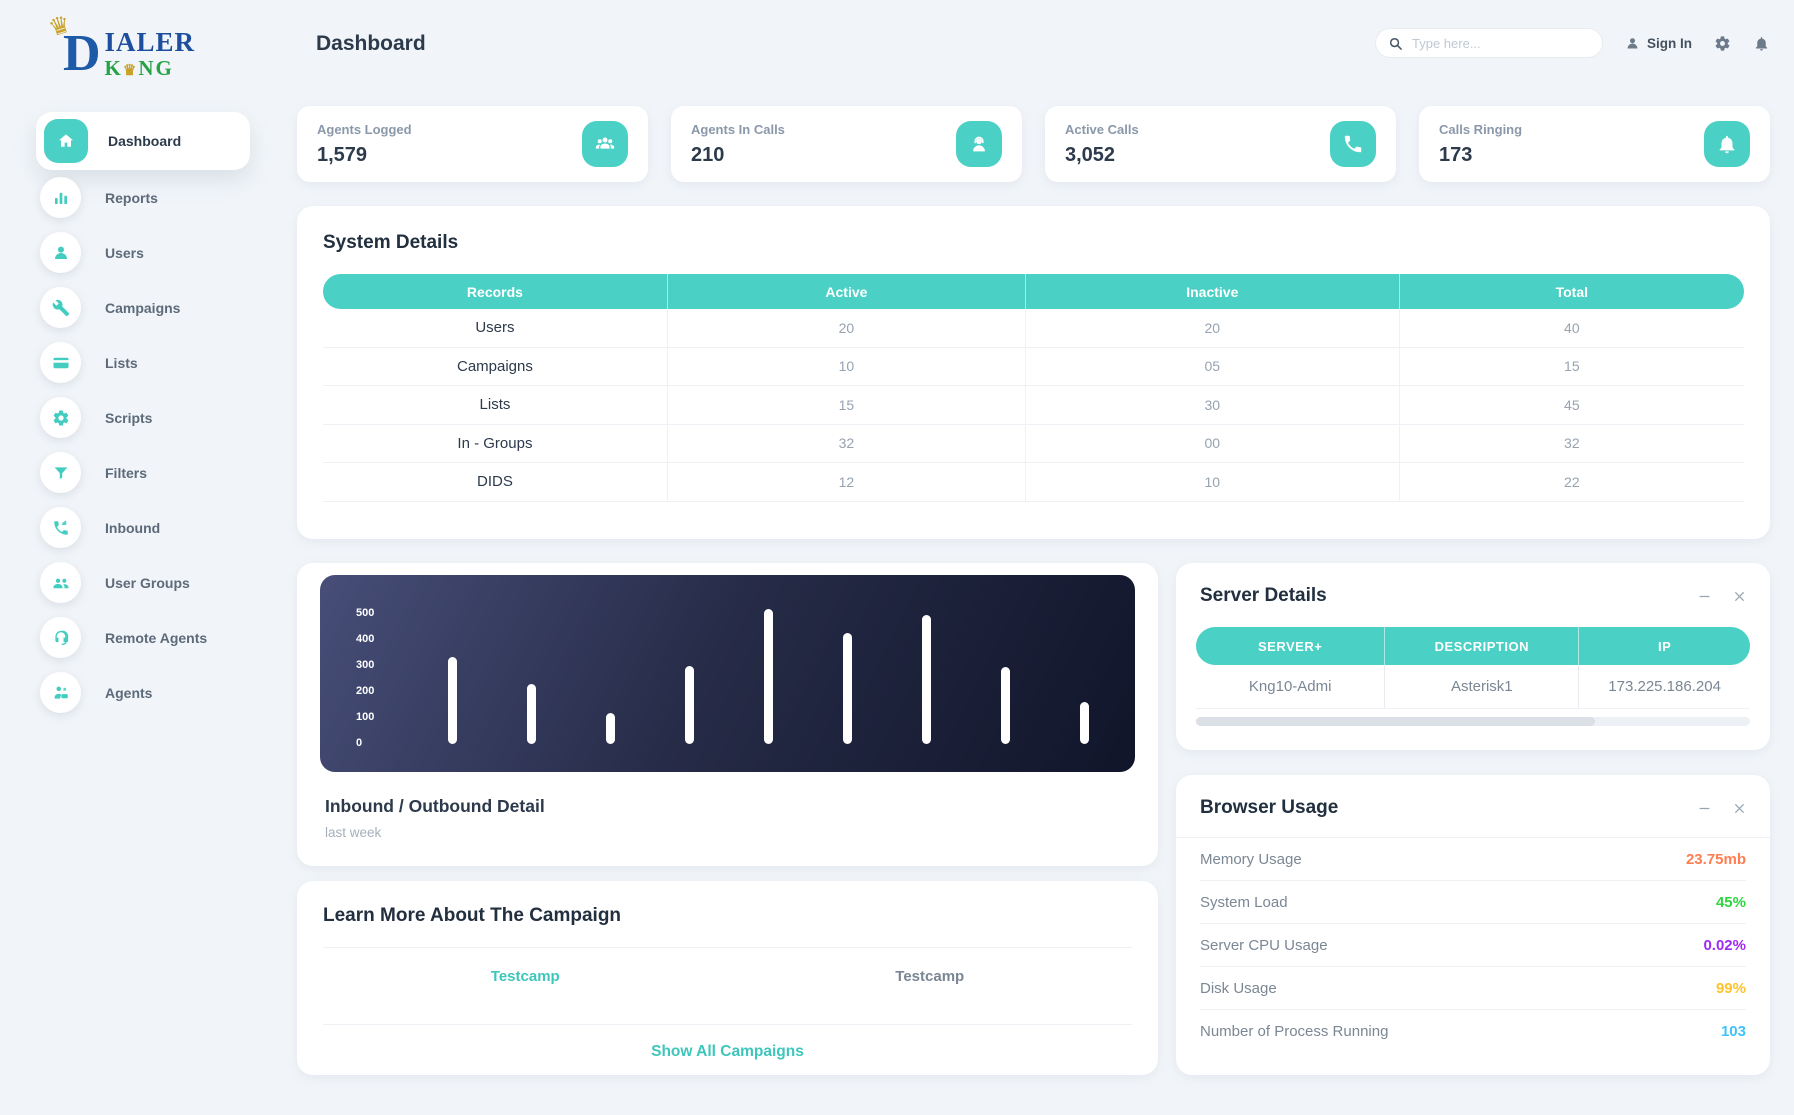  What do you see at coordinates (60, 637) in the screenshot?
I see `headset-icon` at bounding box center [60, 637].